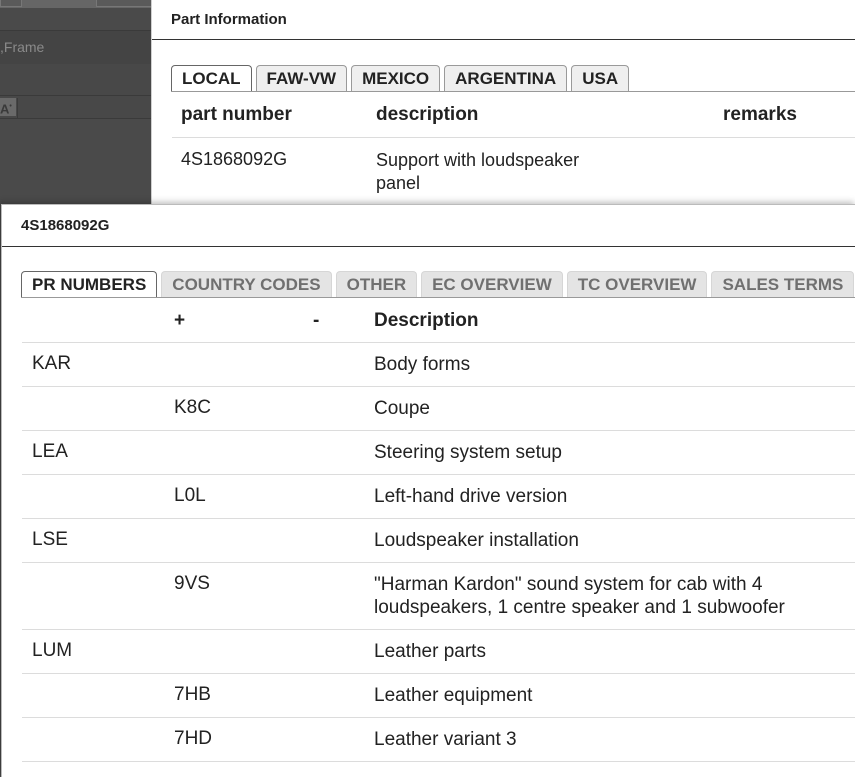 The height and width of the screenshot is (777, 855). Describe the element at coordinates (427, 114) in the screenshot. I see `column-description: description` at that location.